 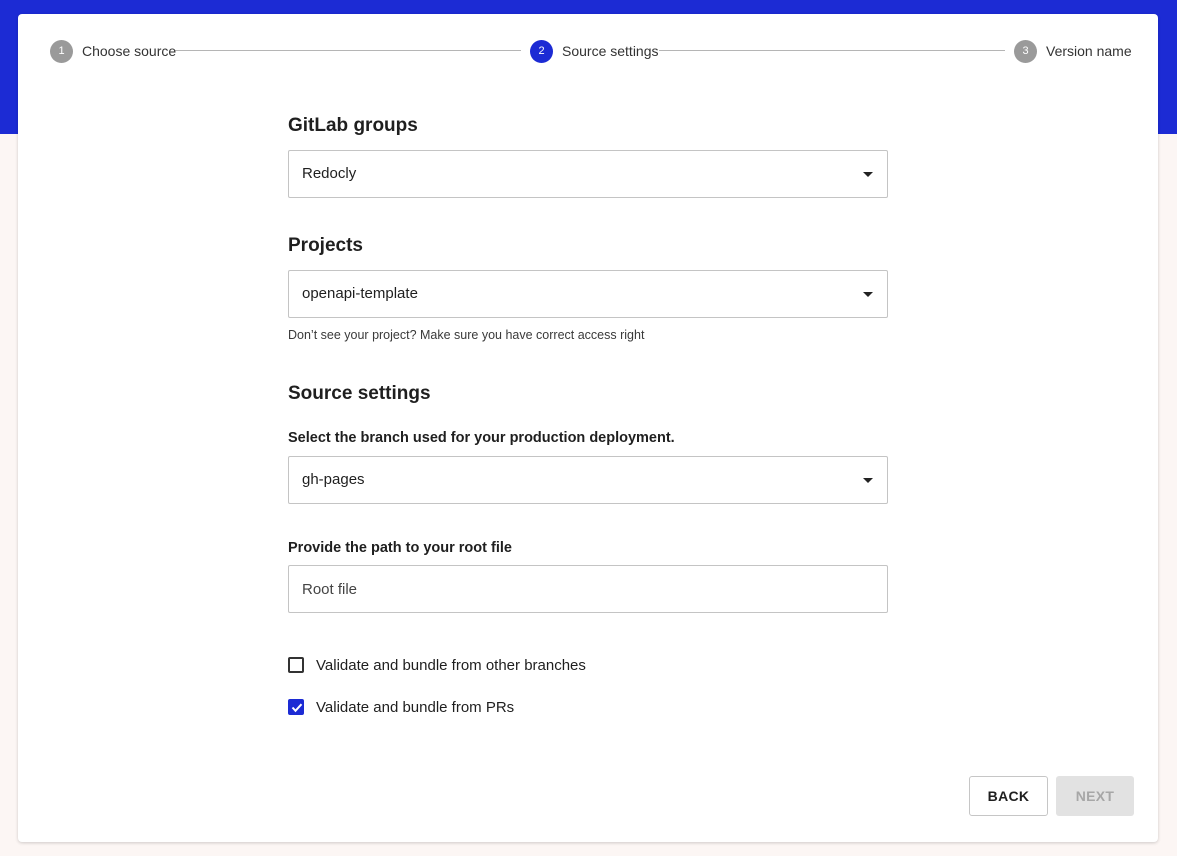 I want to click on step-number: 1, so click(x=61, y=51).